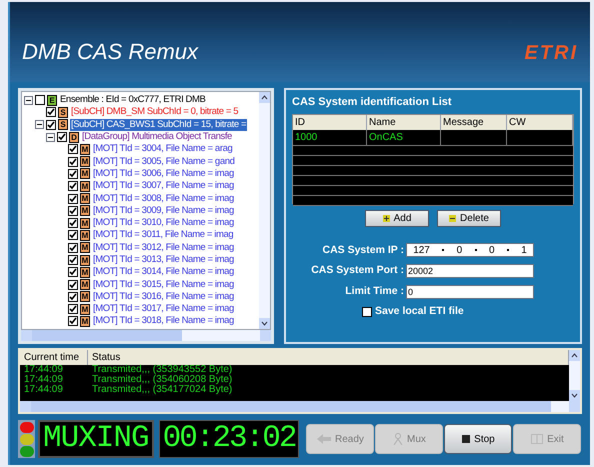  I want to click on logo: ETRI, so click(551, 53).